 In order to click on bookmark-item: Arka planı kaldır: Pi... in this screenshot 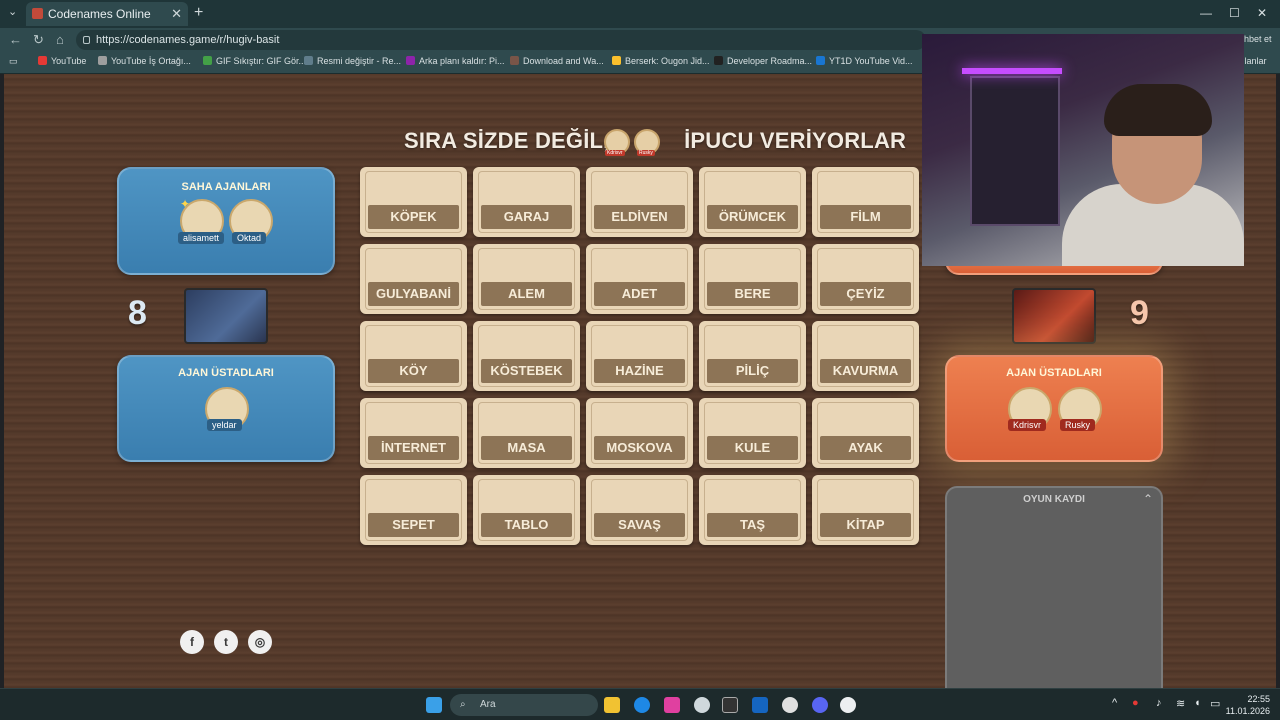, I will do `click(455, 61)`.